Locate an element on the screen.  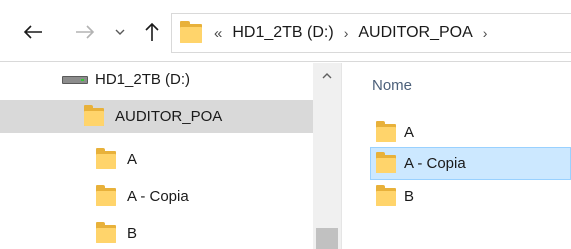
file-row-b: B is located at coordinates (470, 196).